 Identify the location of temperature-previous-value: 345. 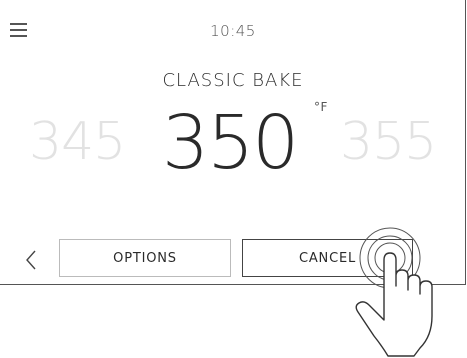
(77, 142).